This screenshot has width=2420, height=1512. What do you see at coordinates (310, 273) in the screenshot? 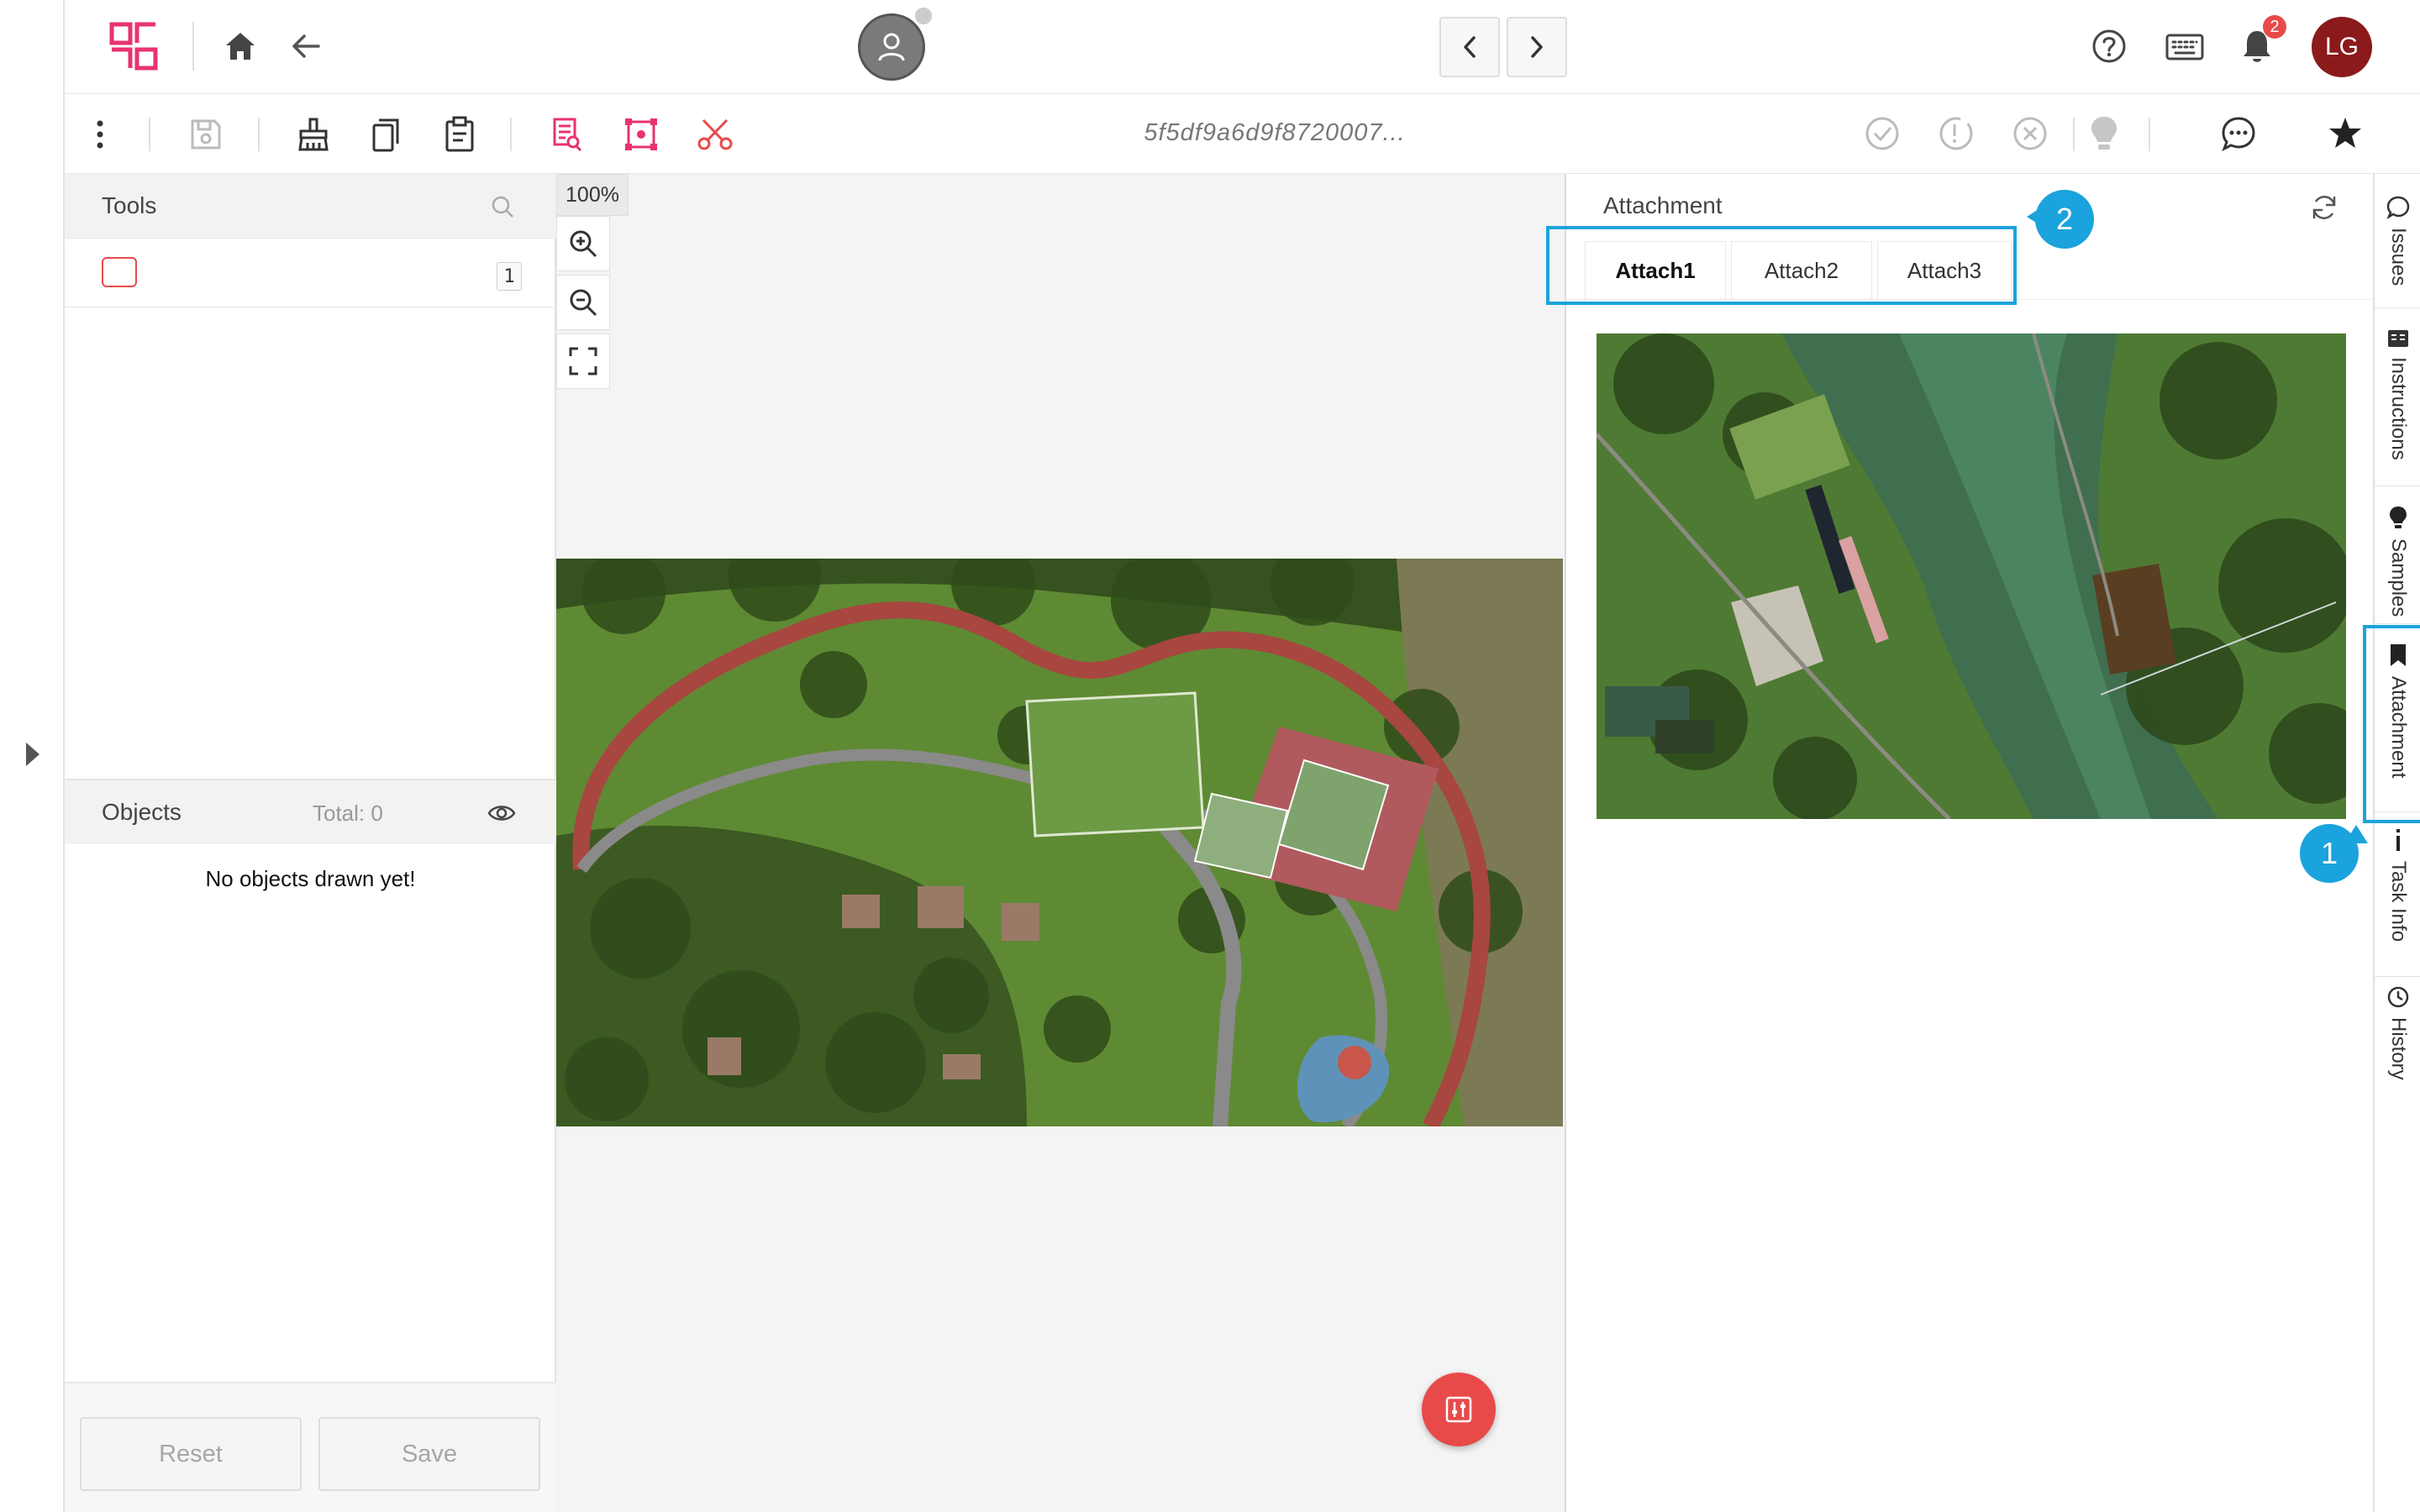
I see `tool-item: 1` at bounding box center [310, 273].